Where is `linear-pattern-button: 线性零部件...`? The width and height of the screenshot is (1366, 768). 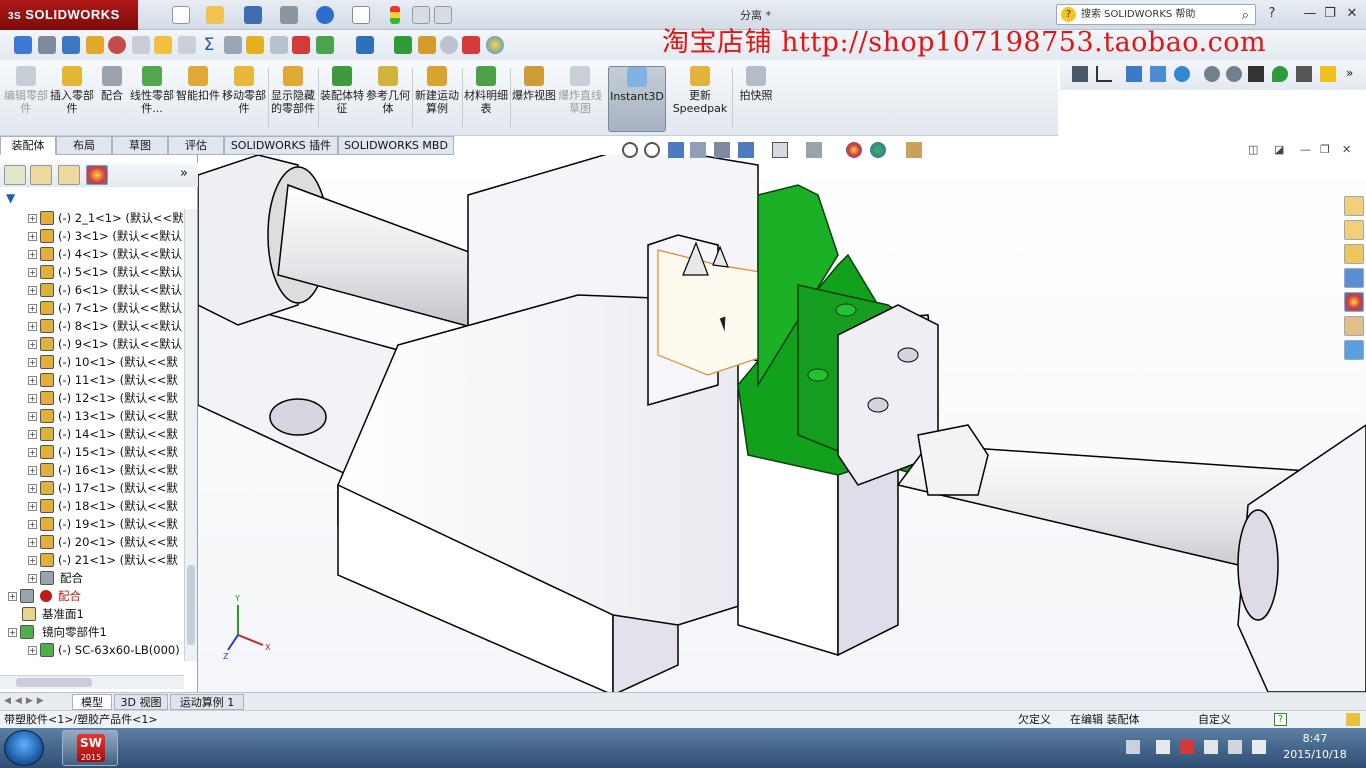
linear-pattern-button: 线性零部件... is located at coordinates (152, 99).